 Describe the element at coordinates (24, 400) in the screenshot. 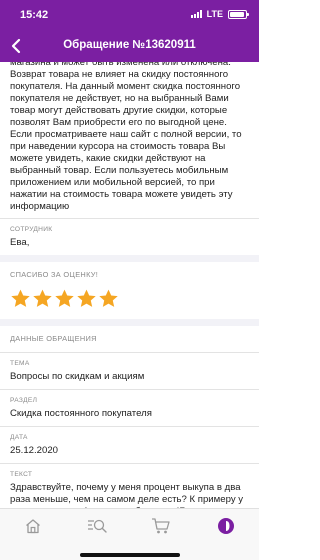

I see `section-label: РАЗДЕЛ` at that location.